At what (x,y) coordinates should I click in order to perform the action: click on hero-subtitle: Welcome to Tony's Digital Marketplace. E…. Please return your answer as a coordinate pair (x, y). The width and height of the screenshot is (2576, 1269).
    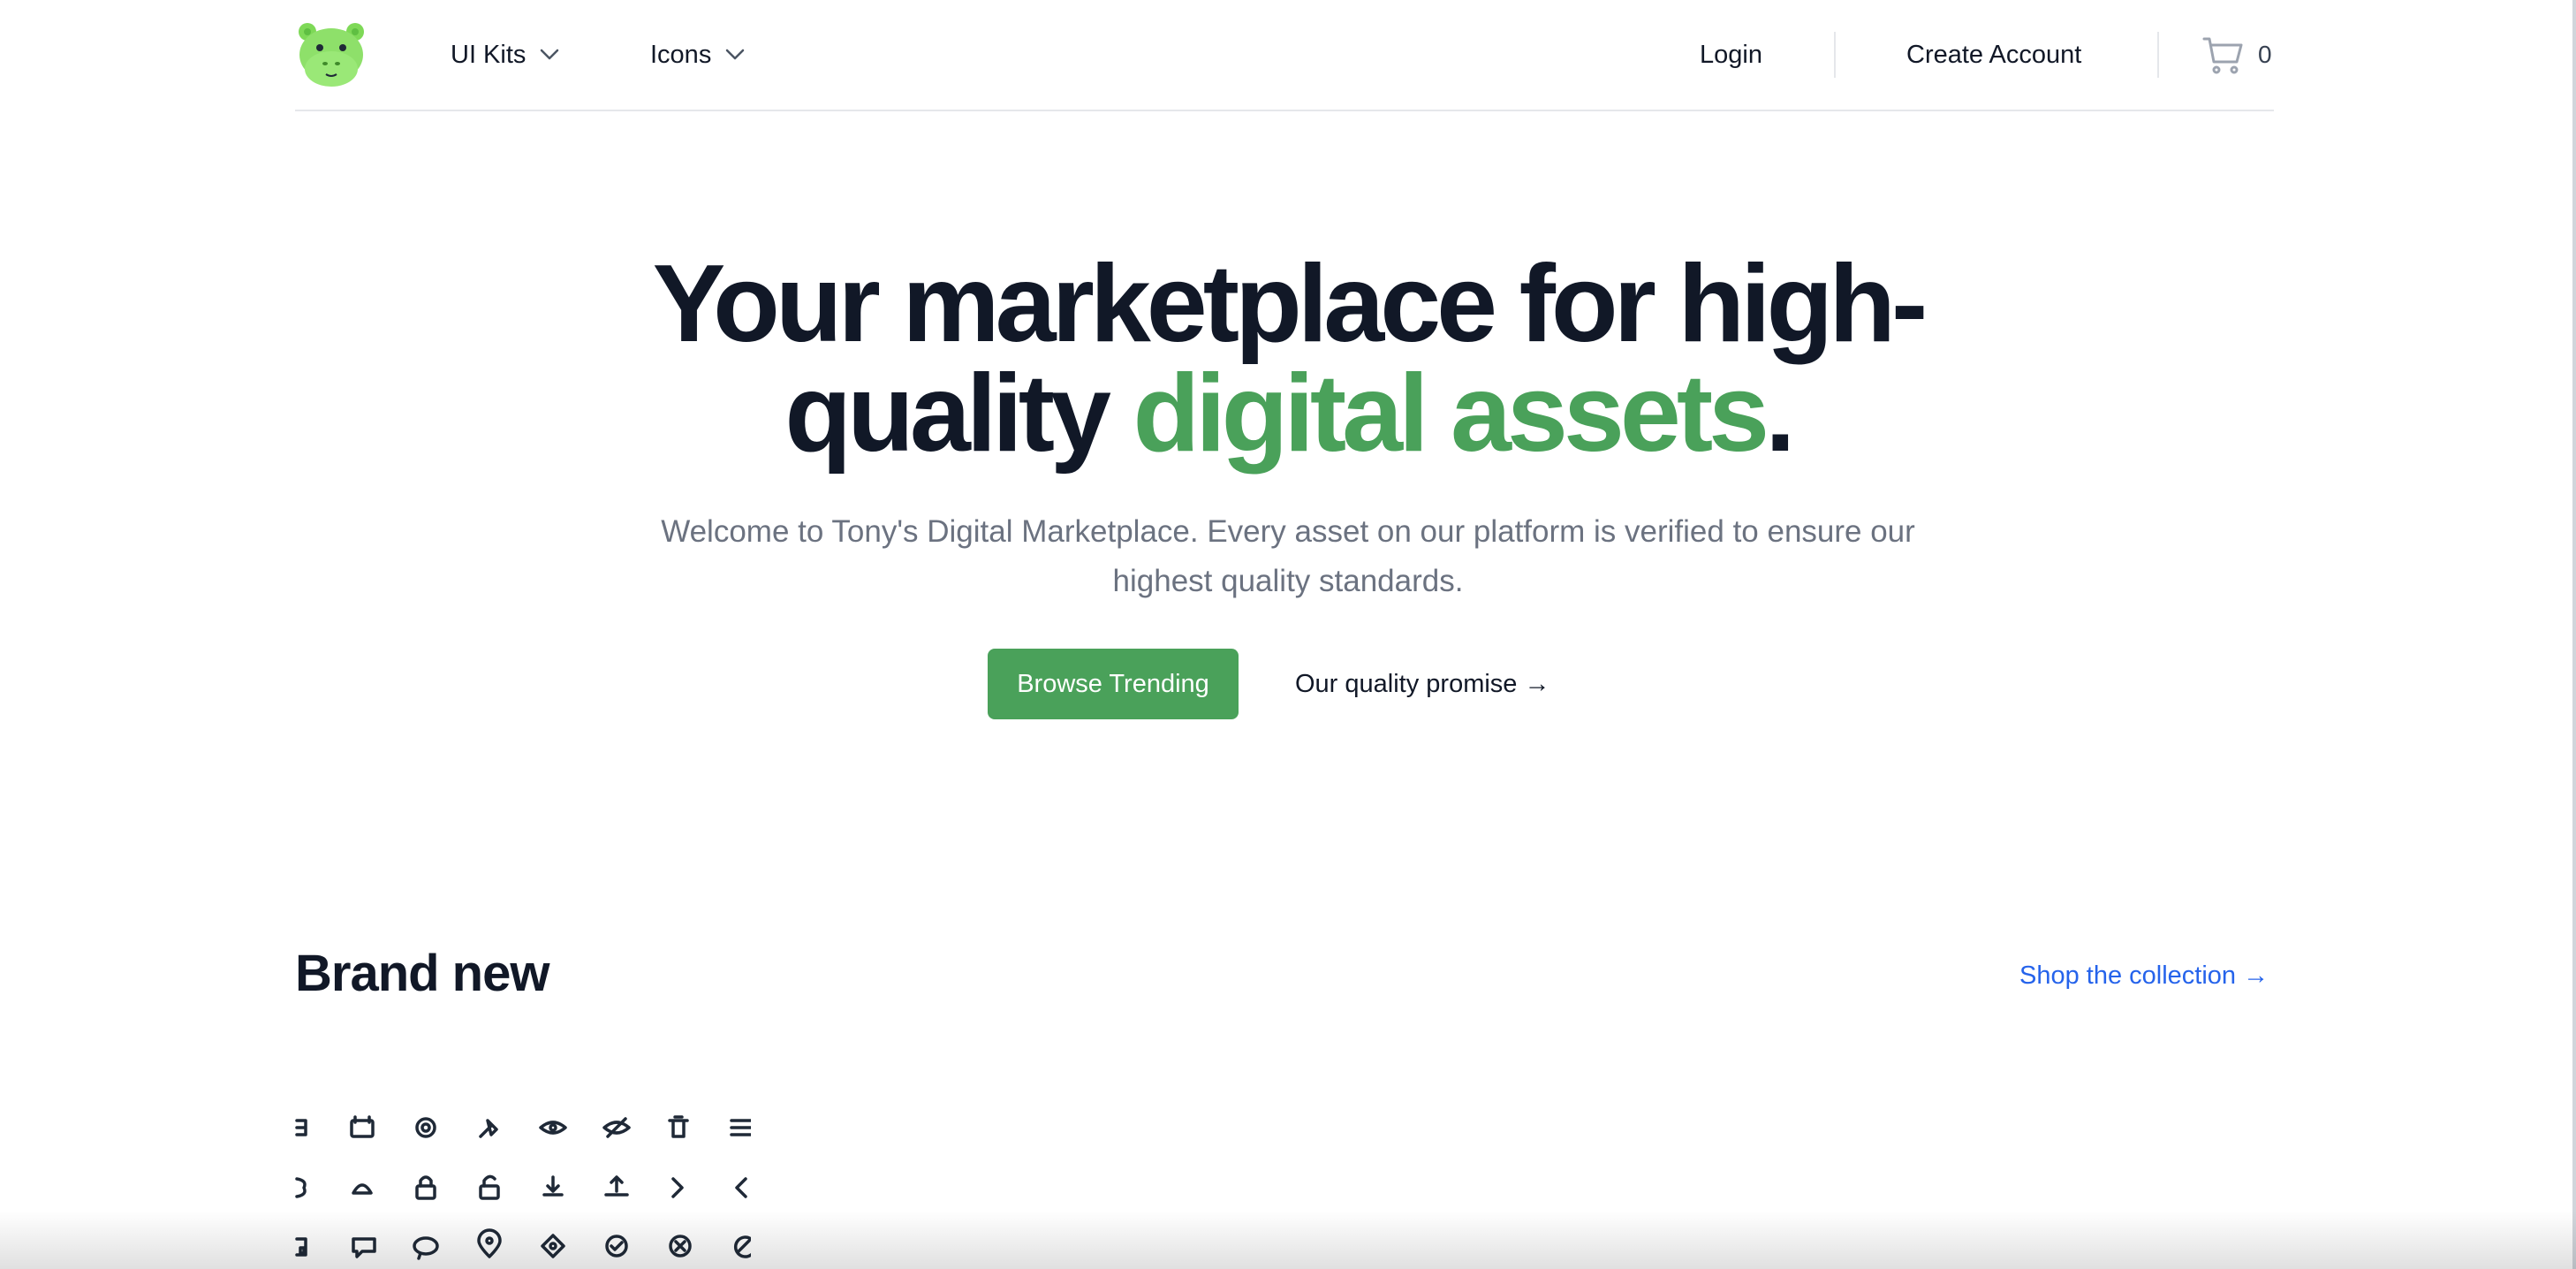
    Looking at the image, I should click on (1288, 556).